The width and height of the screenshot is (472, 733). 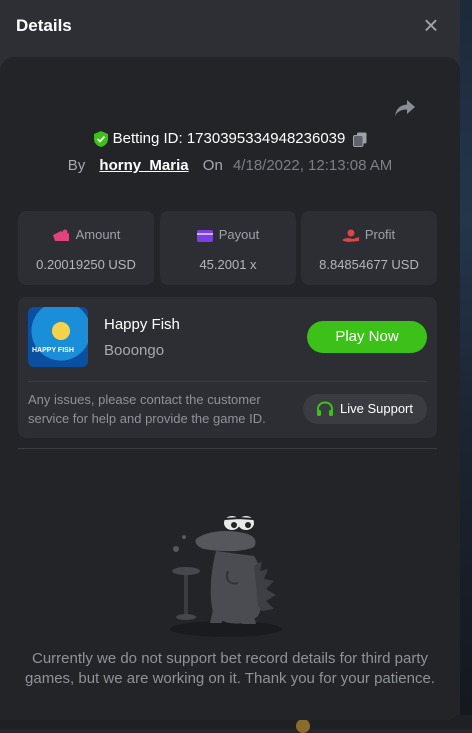 What do you see at coordinates (44, 25) in the screenshot?
I see `modal-title: Details` at bounding box center [44, 25].